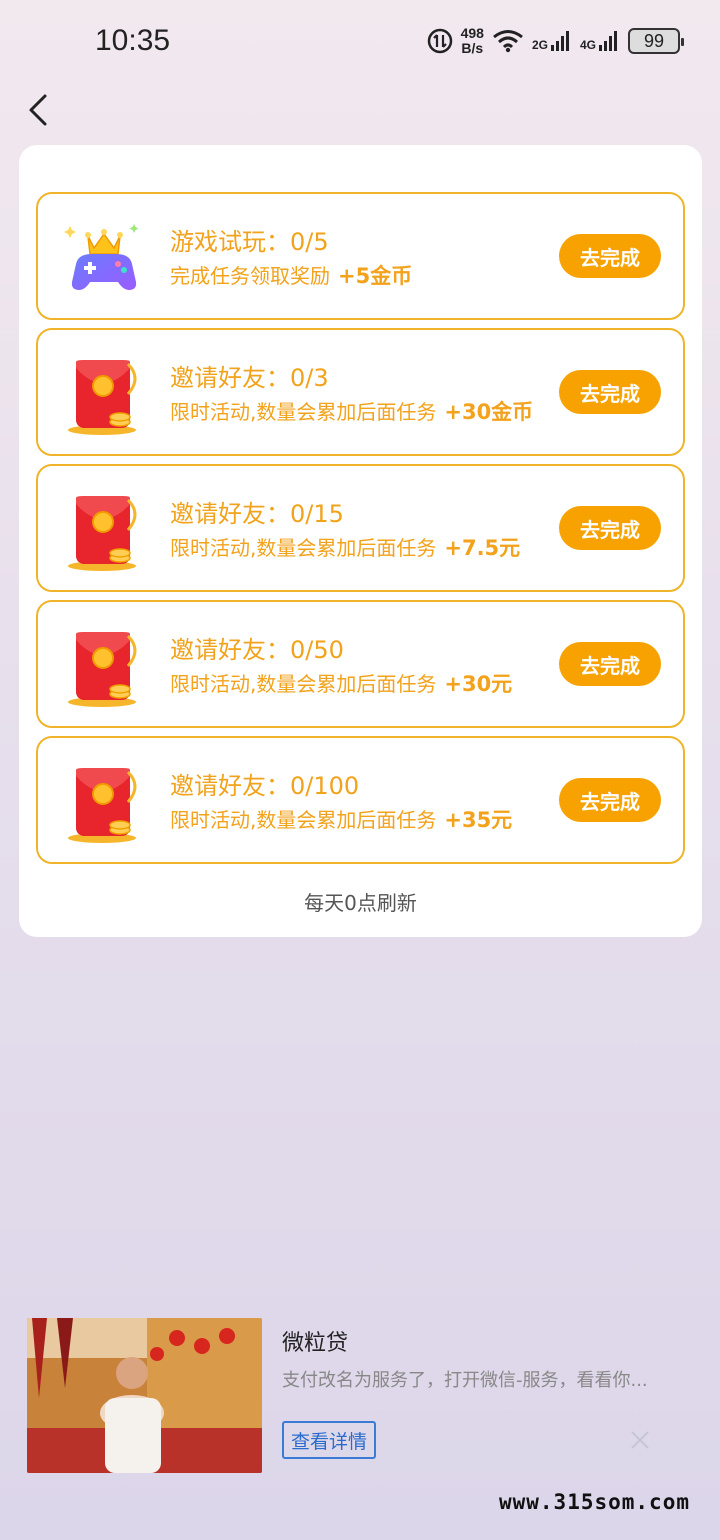  What do you see at coordinates (472, 48) in the screenshot?
I see `network-speed-unit: B/s` at bounding box center [472, 48].